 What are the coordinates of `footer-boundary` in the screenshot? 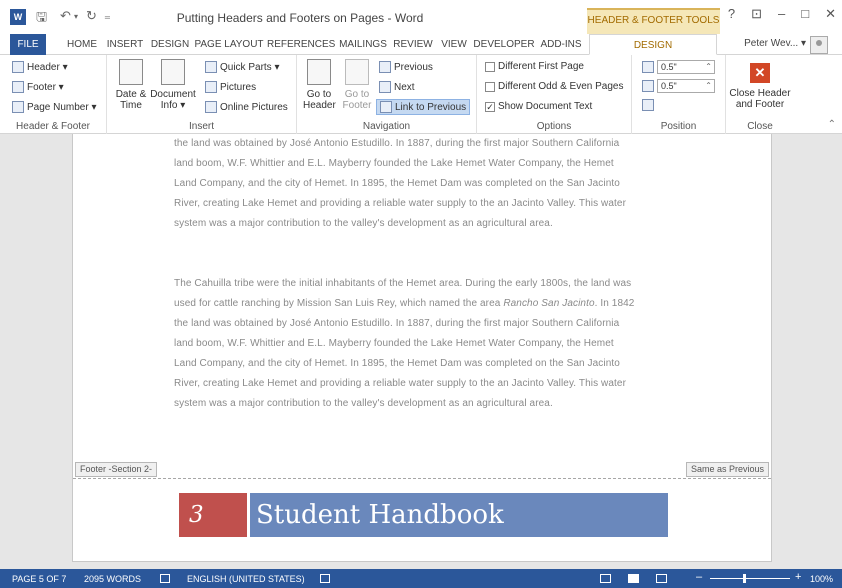 It's located at (422, 478).